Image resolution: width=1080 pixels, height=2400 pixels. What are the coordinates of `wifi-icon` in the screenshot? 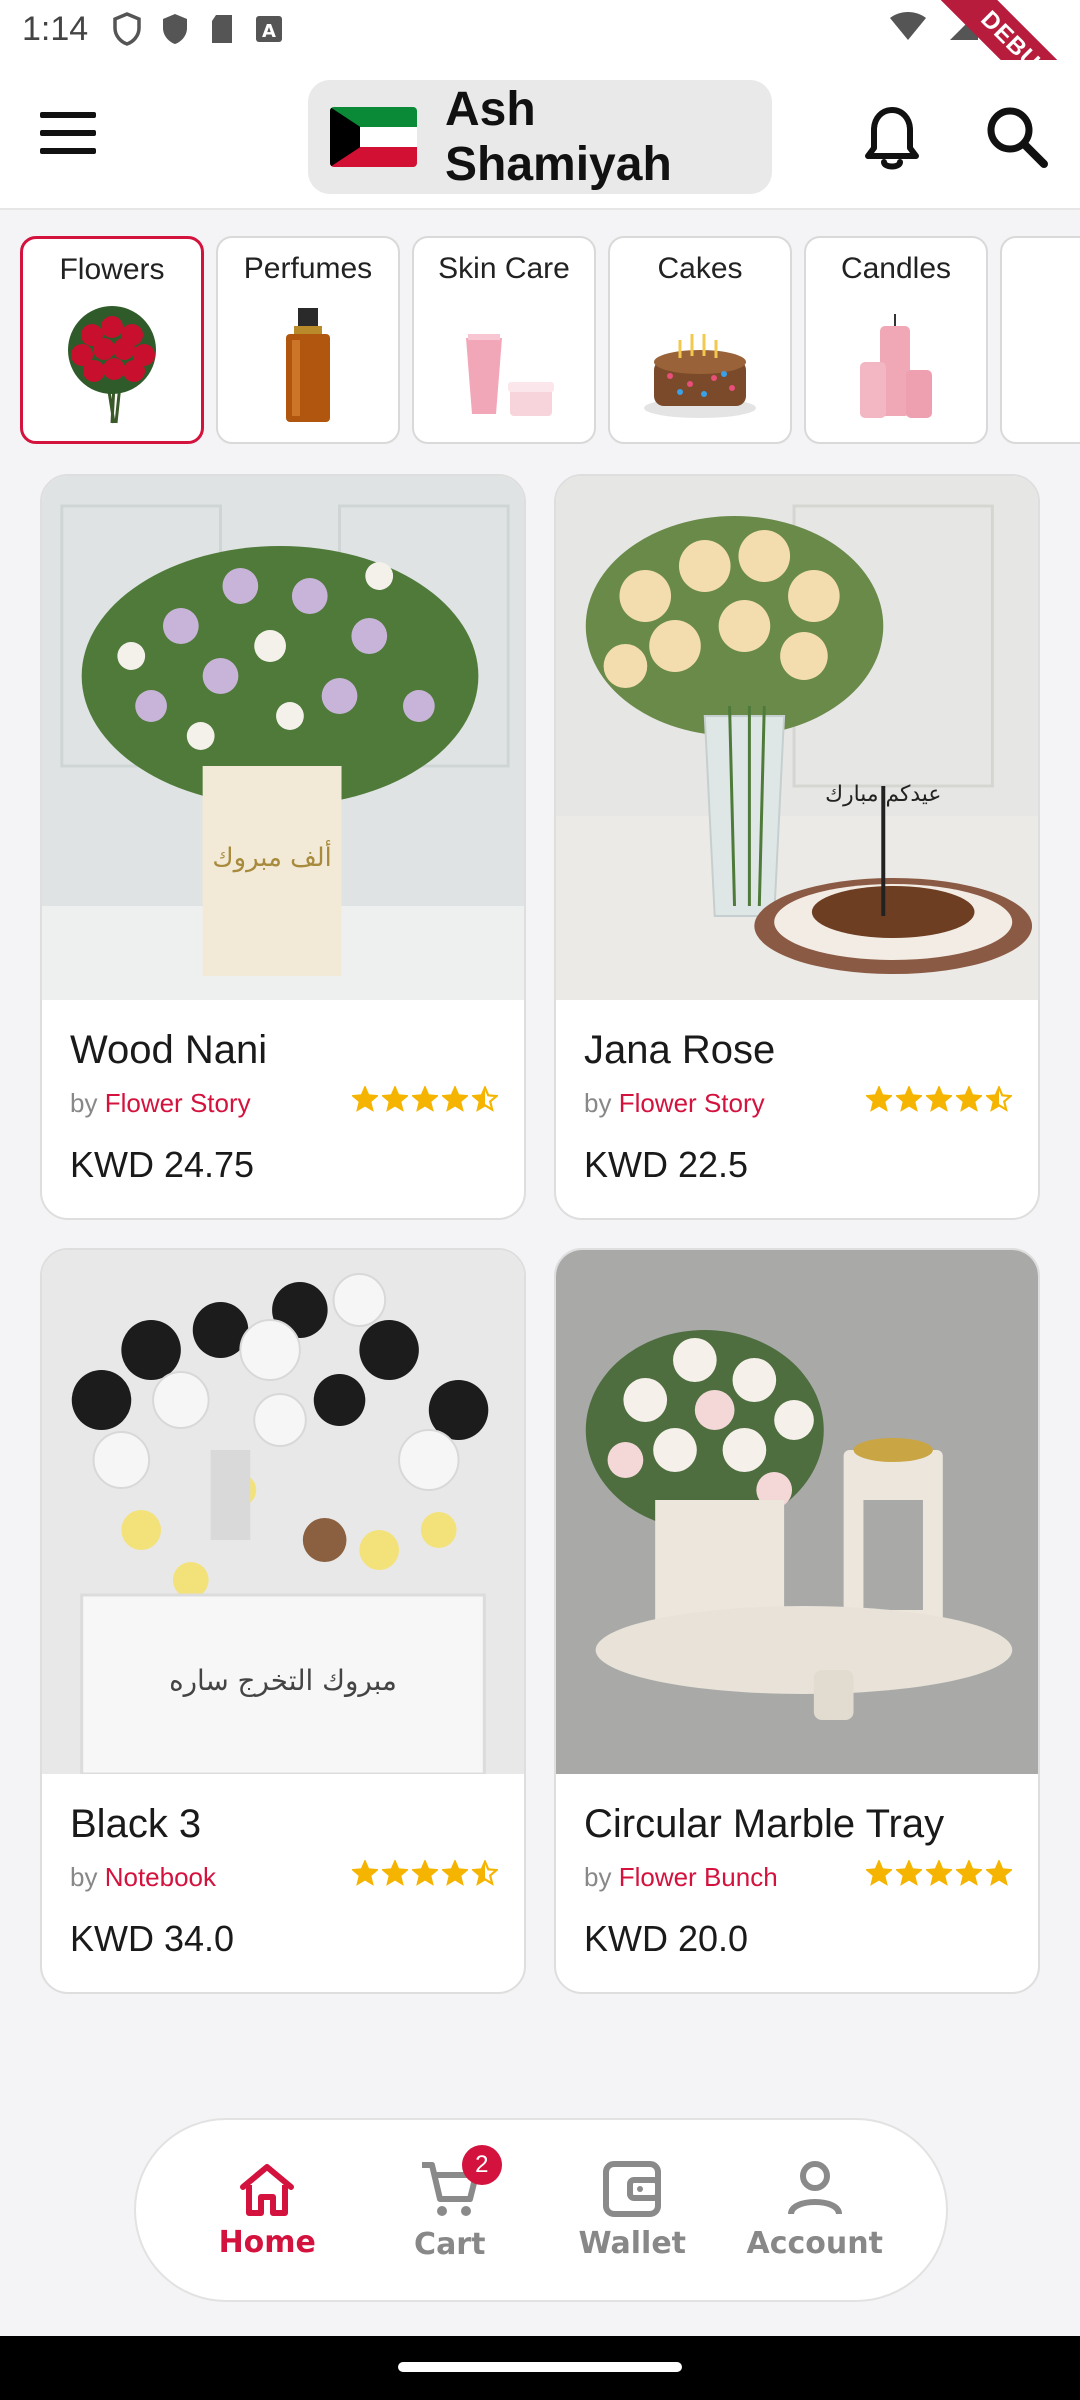 It's located at (908, 26).